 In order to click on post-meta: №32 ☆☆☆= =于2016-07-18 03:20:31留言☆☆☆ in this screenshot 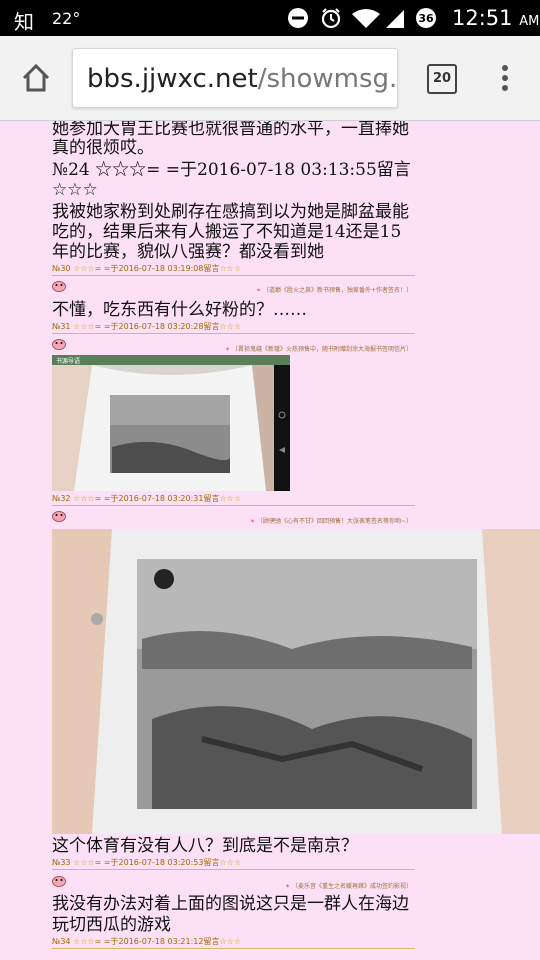, I will do `click(146, 498)`.